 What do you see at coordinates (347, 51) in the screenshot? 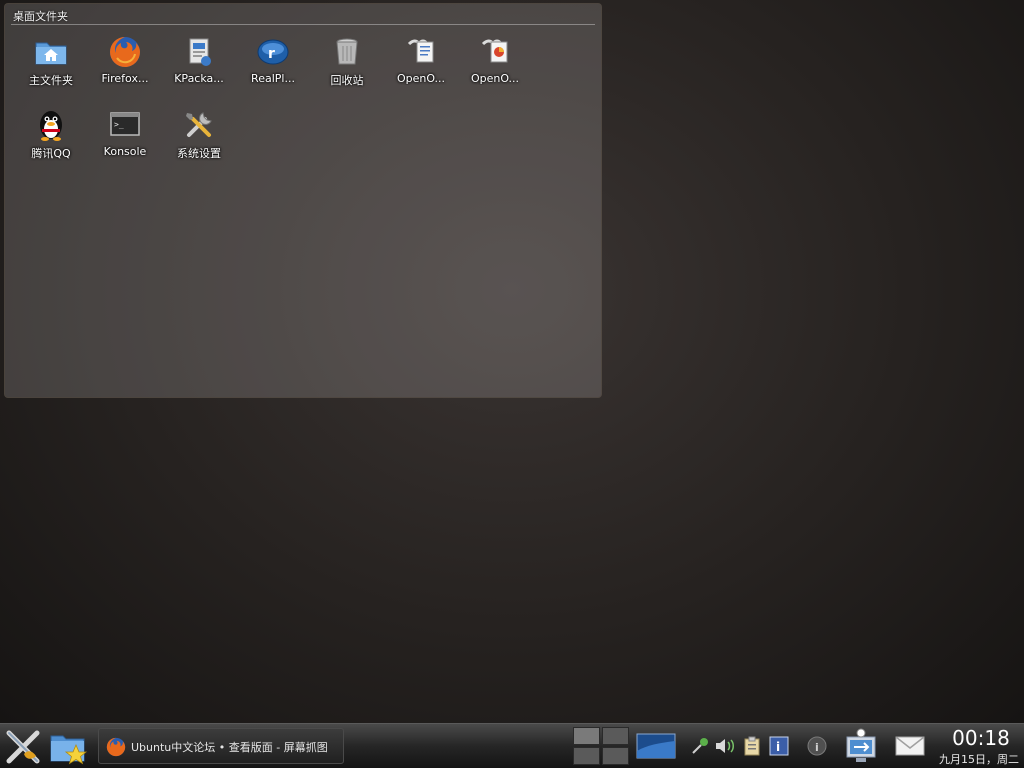
I see `trash-icon` at bounding box center [347, 51].